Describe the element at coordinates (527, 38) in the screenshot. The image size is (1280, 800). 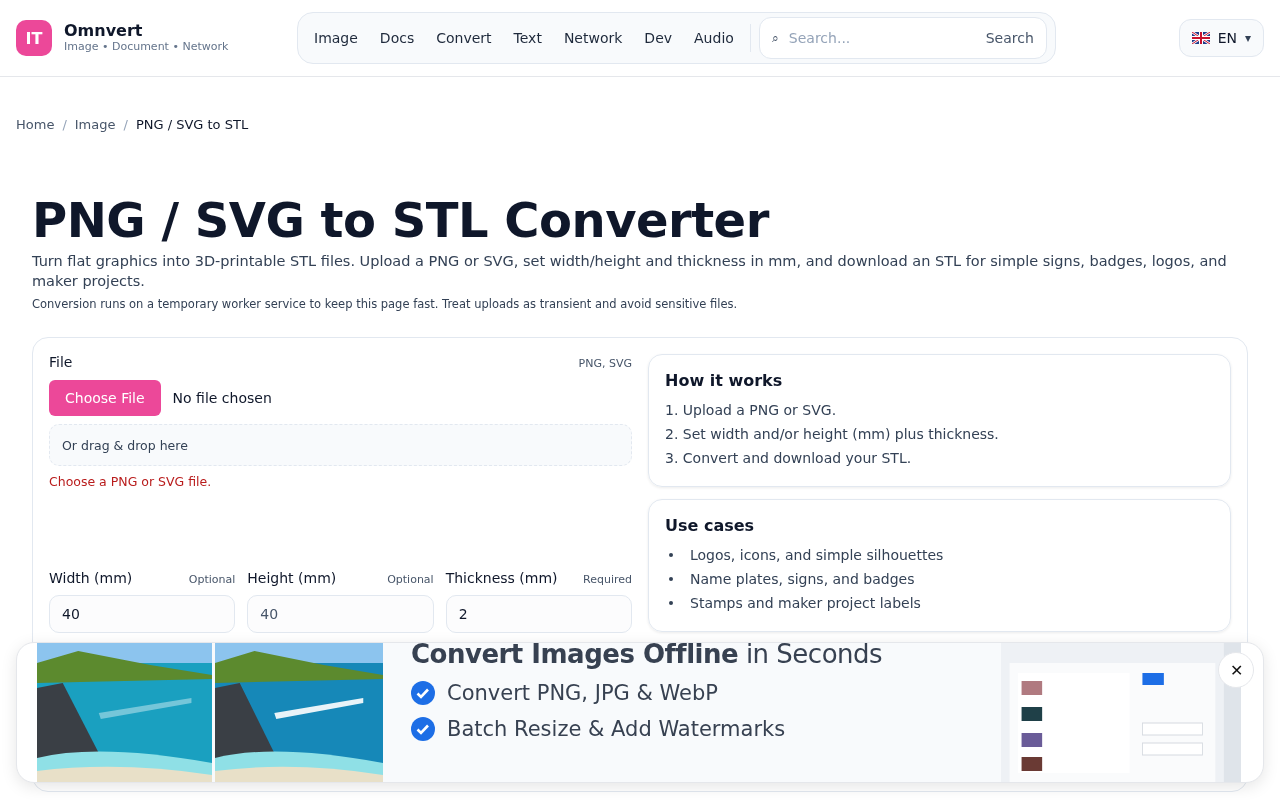
I see `nav-link: Text` at that location.